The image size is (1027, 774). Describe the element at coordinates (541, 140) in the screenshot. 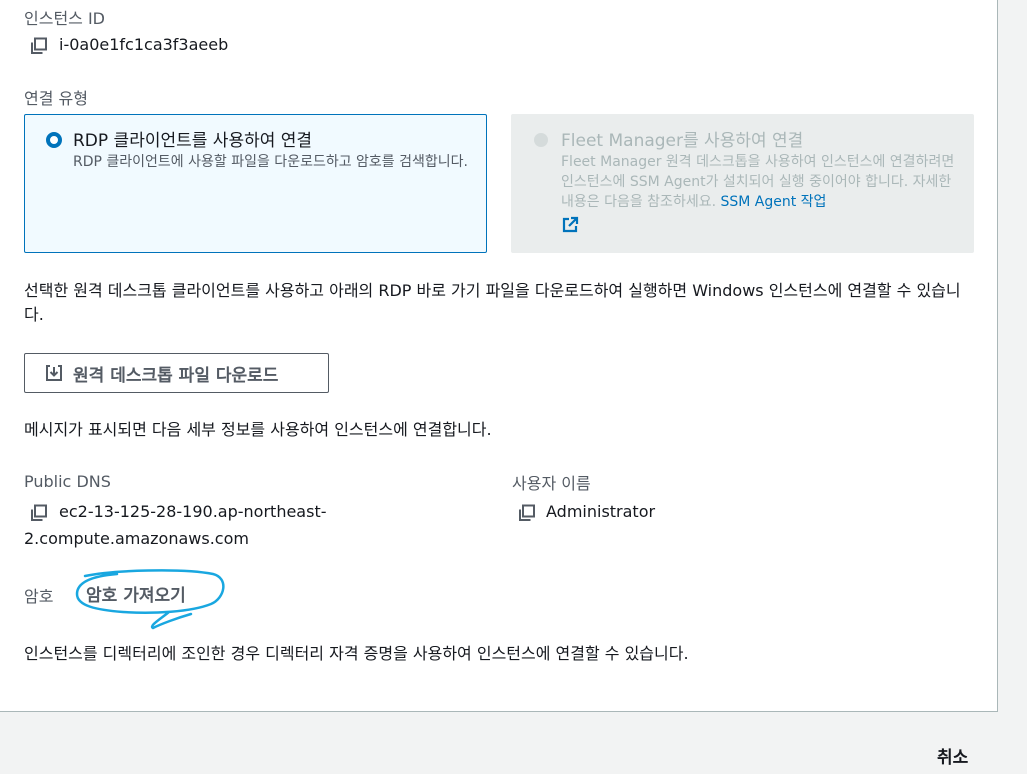

I see `radio-disabled-icon` at that location.